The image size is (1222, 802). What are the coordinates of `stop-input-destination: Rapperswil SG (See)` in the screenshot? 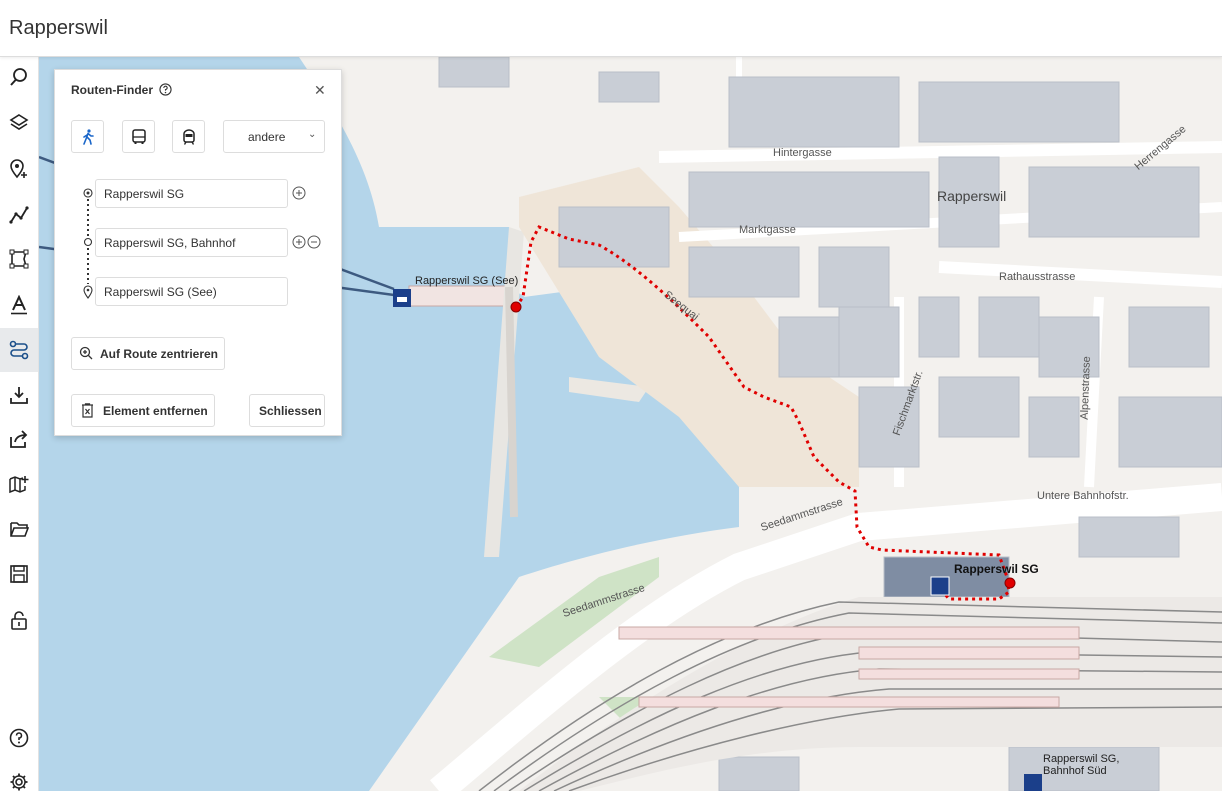 It's located at (191, 291).